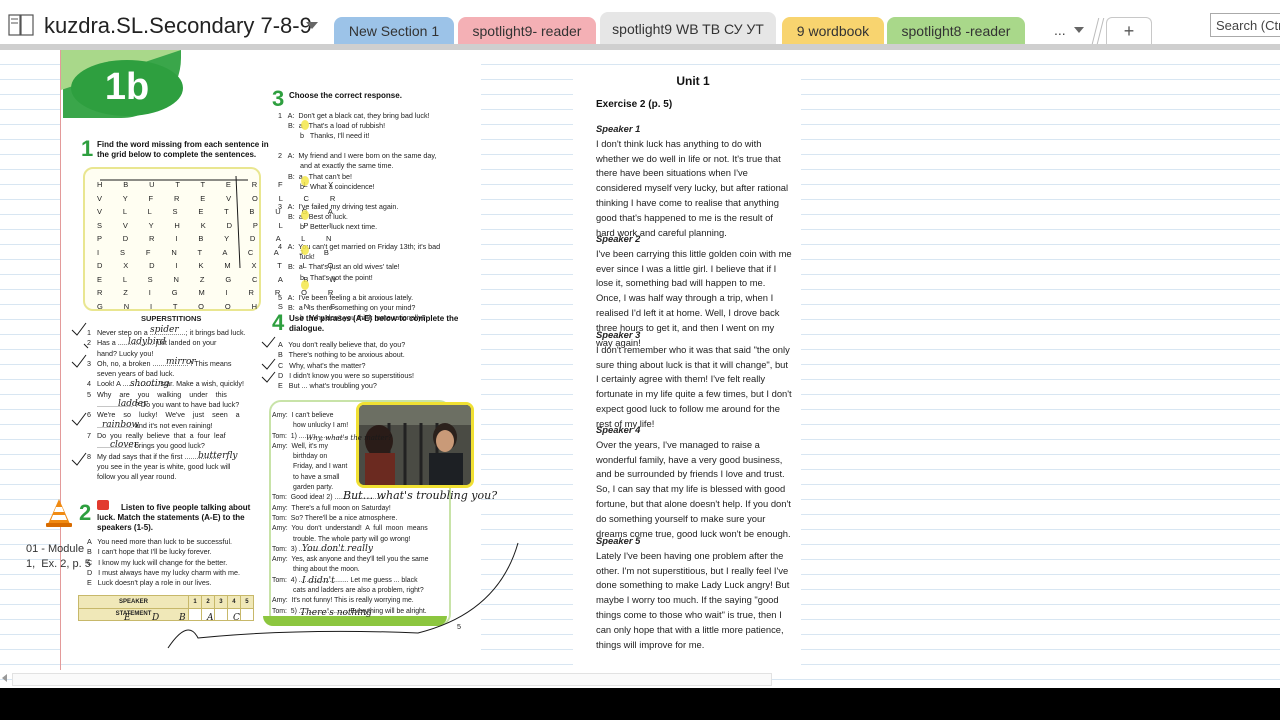 Image resolution: width=1280 pixels, height=720 pixels. I want to click on unit-title: Unit 1, so click(693, 81).